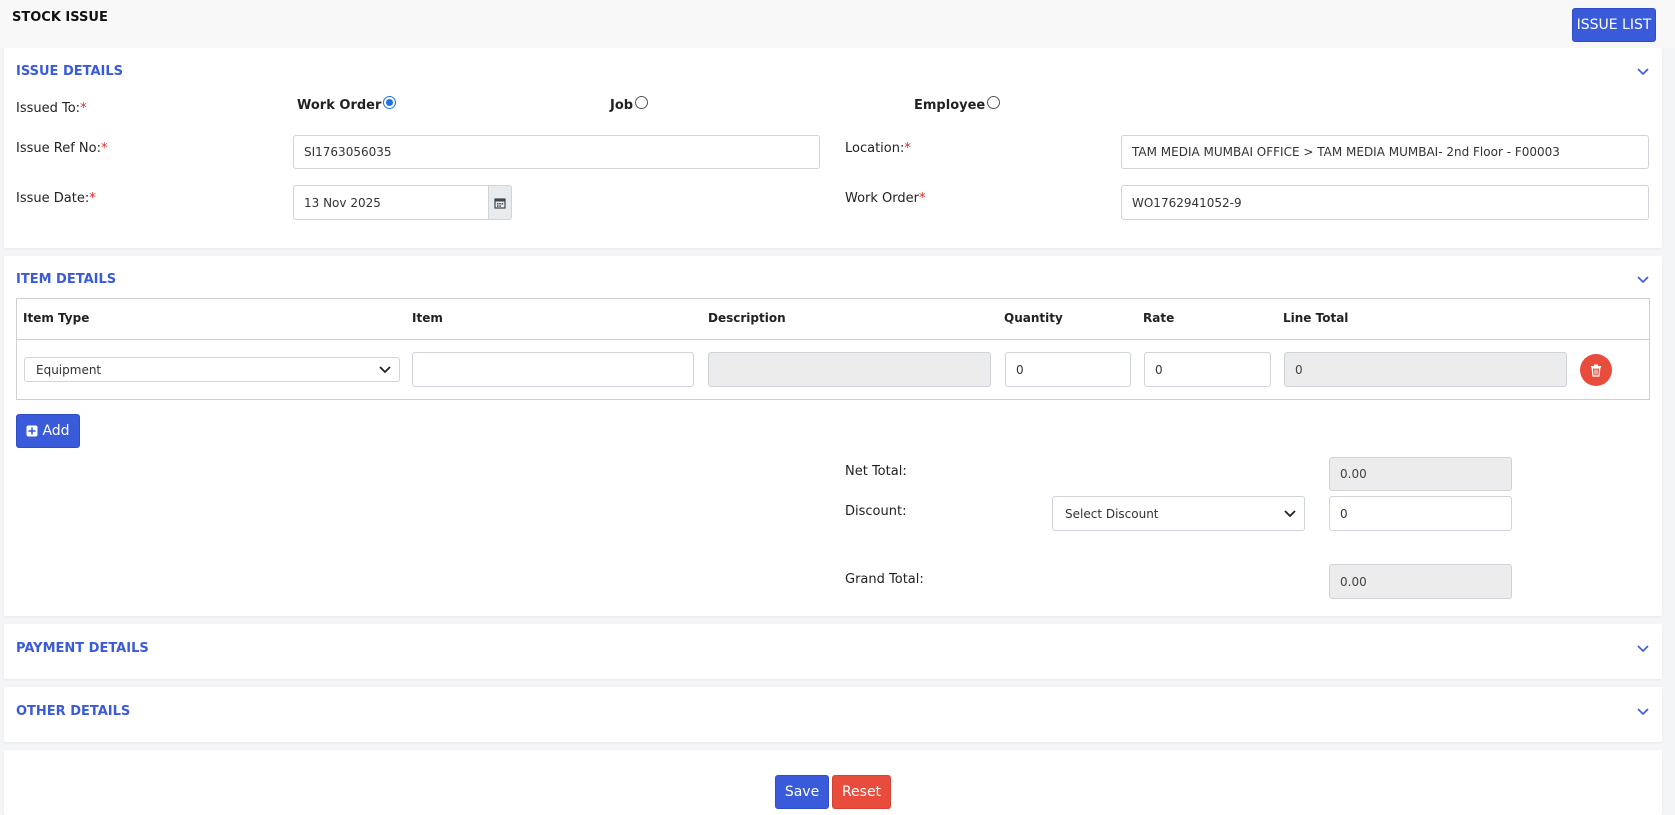 Image resolution: width=1675 pixels, height=815 pixels. Describe the element at coordinates (427, 318) in the screenshot. I see `column-header-item: Item` at that location.